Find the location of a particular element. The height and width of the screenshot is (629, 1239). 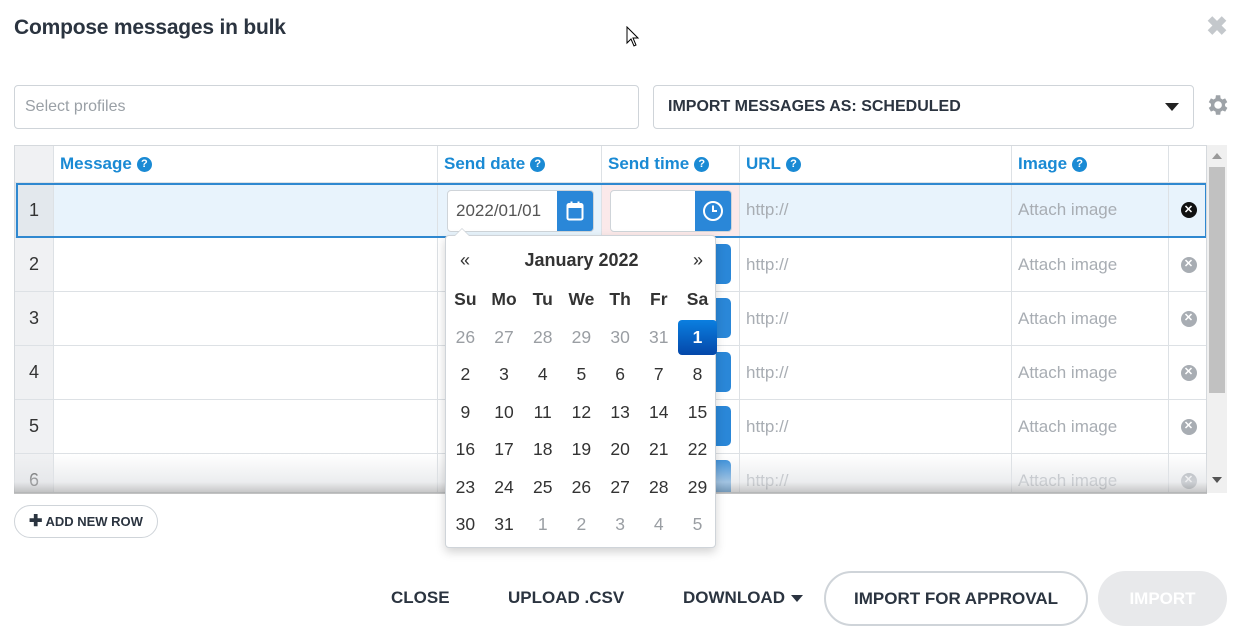

add-new-row-button: ✚ ADD NEW ROW is located at coordinates (86, 521).